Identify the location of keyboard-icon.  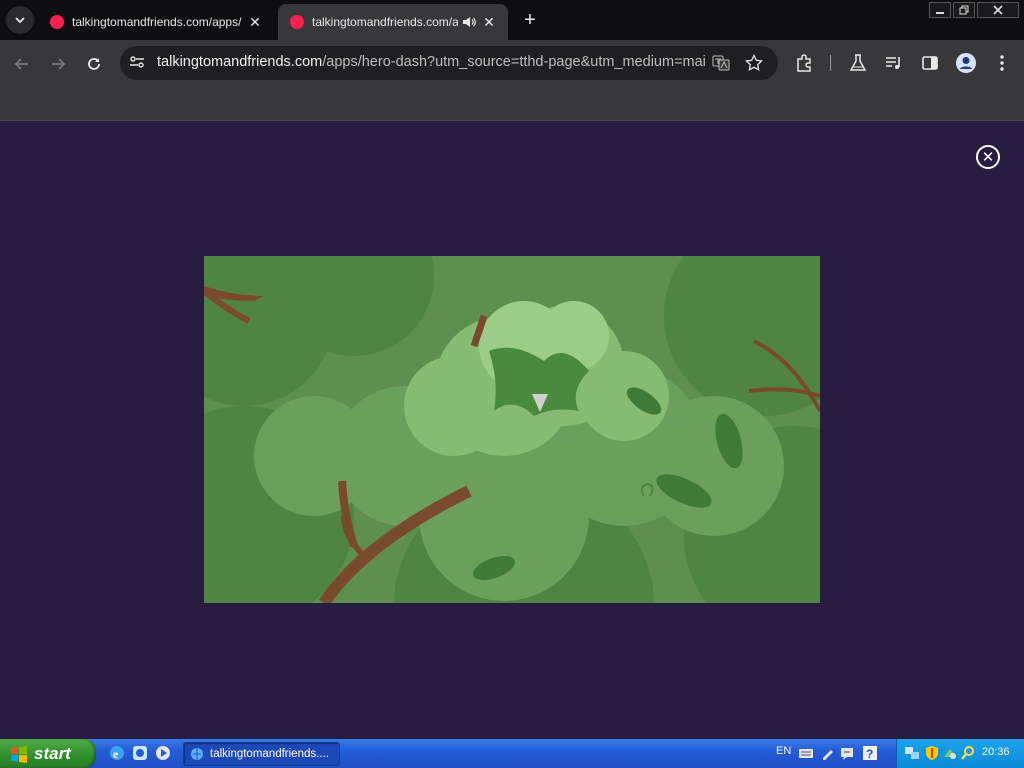
(806, 753).